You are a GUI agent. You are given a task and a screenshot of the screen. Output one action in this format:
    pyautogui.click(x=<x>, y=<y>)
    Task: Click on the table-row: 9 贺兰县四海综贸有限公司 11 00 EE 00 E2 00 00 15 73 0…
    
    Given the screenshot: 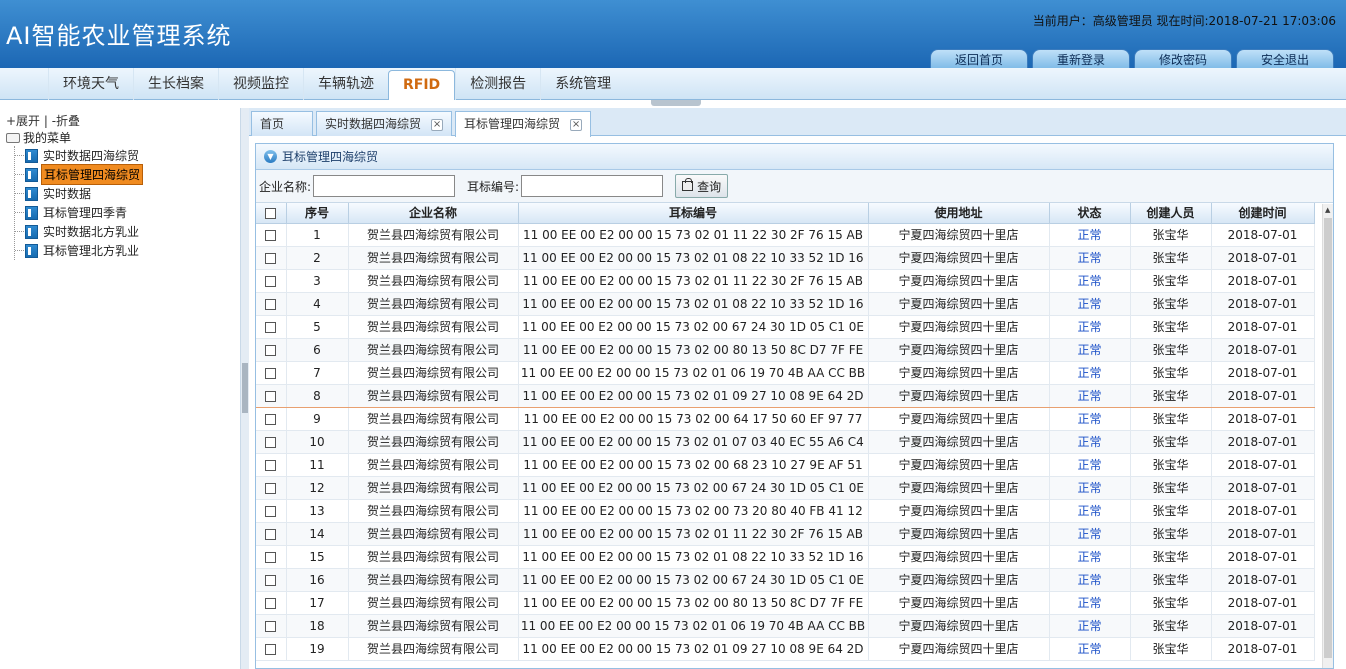 What is the action you would take?
    pyautogui.click(x=785, y=419)
    